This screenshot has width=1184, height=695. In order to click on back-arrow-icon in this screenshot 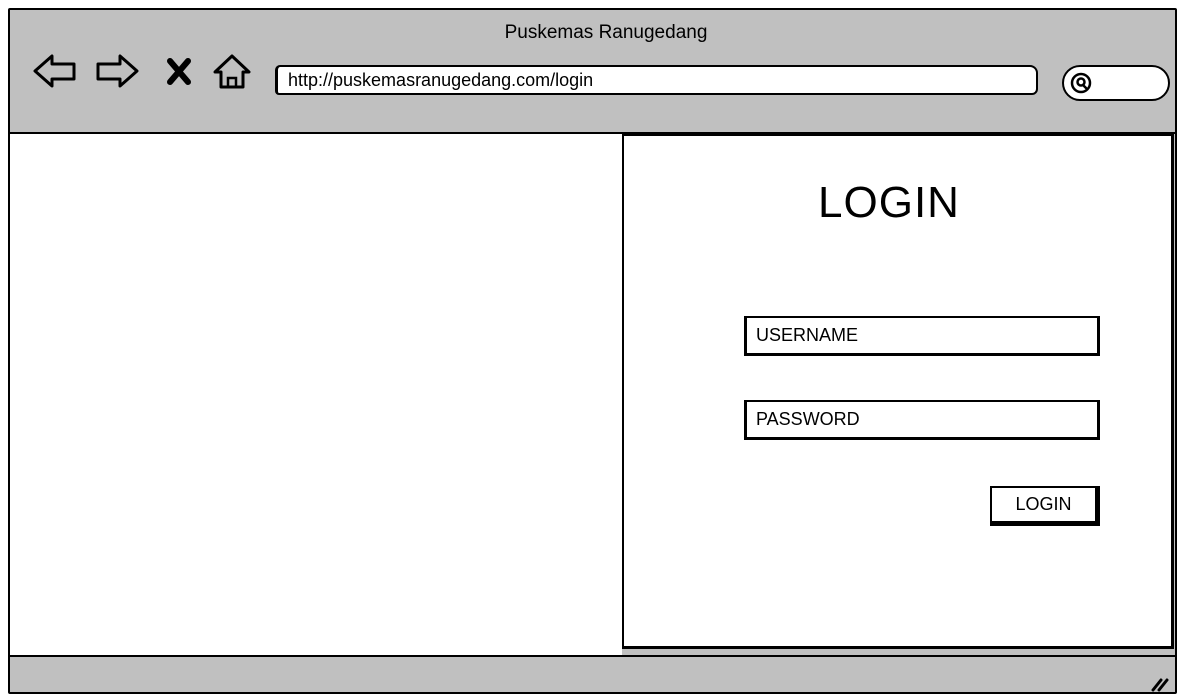, I will do `click(55, 71)`.